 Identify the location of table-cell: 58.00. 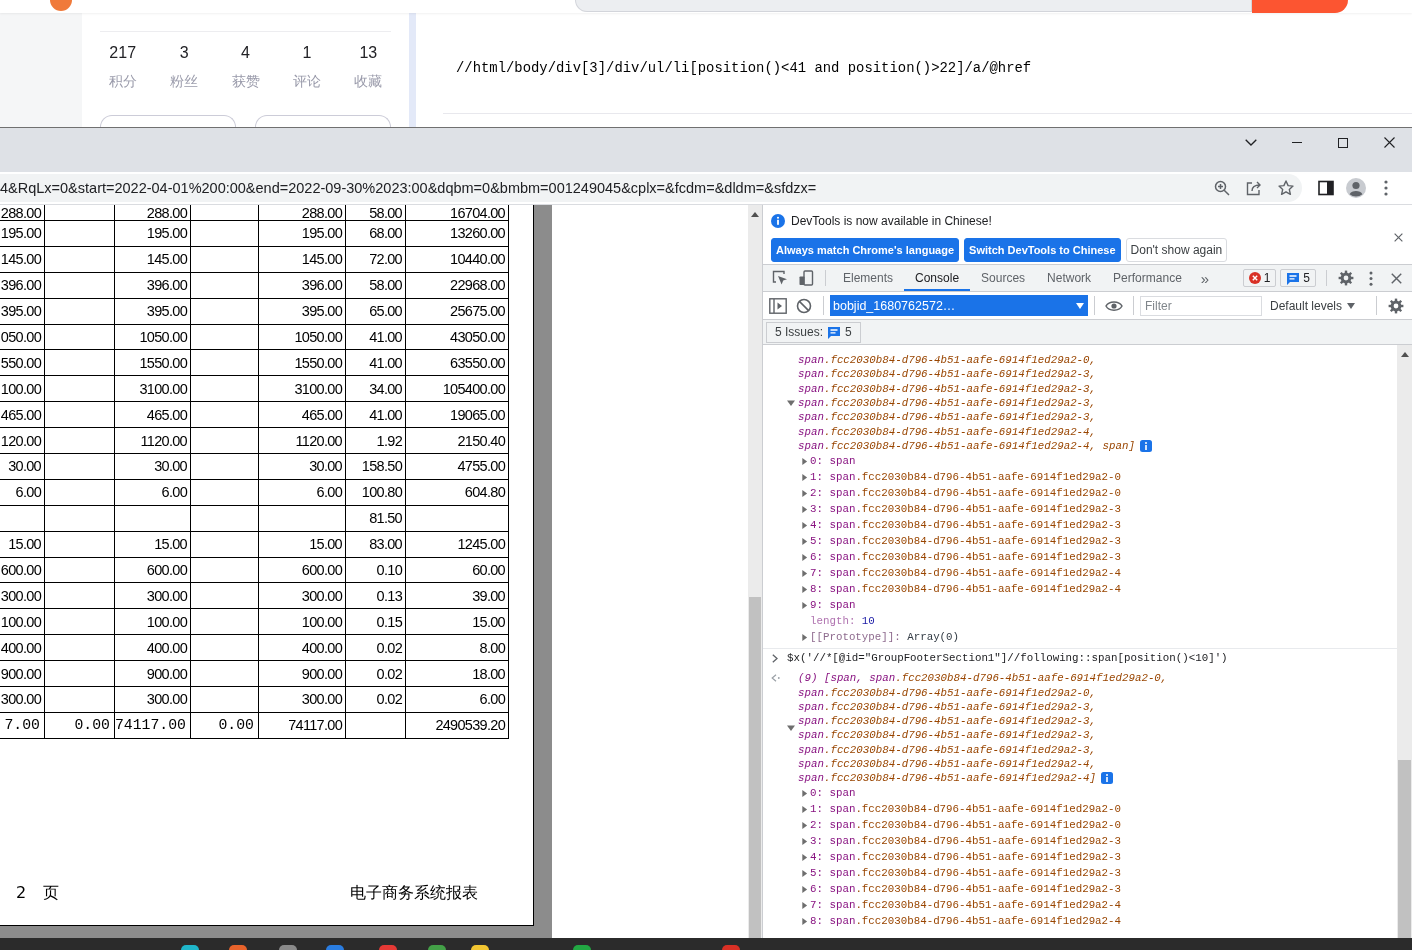
(376, 285).